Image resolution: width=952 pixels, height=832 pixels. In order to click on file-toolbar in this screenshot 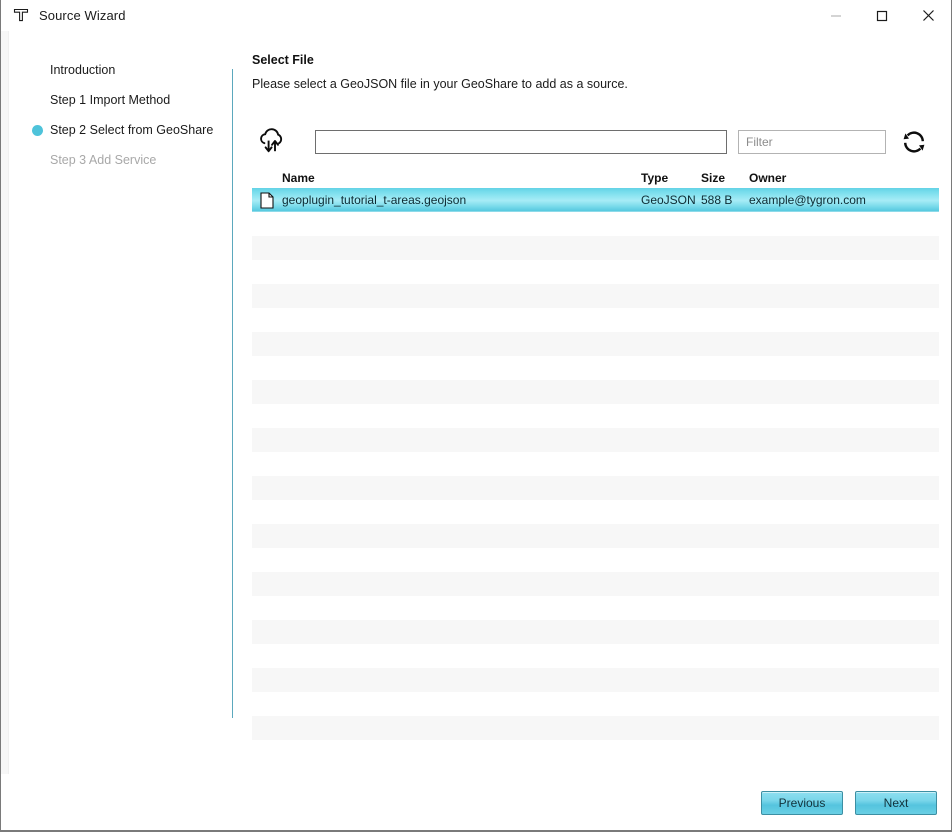, I will do `click(601, 142)`.